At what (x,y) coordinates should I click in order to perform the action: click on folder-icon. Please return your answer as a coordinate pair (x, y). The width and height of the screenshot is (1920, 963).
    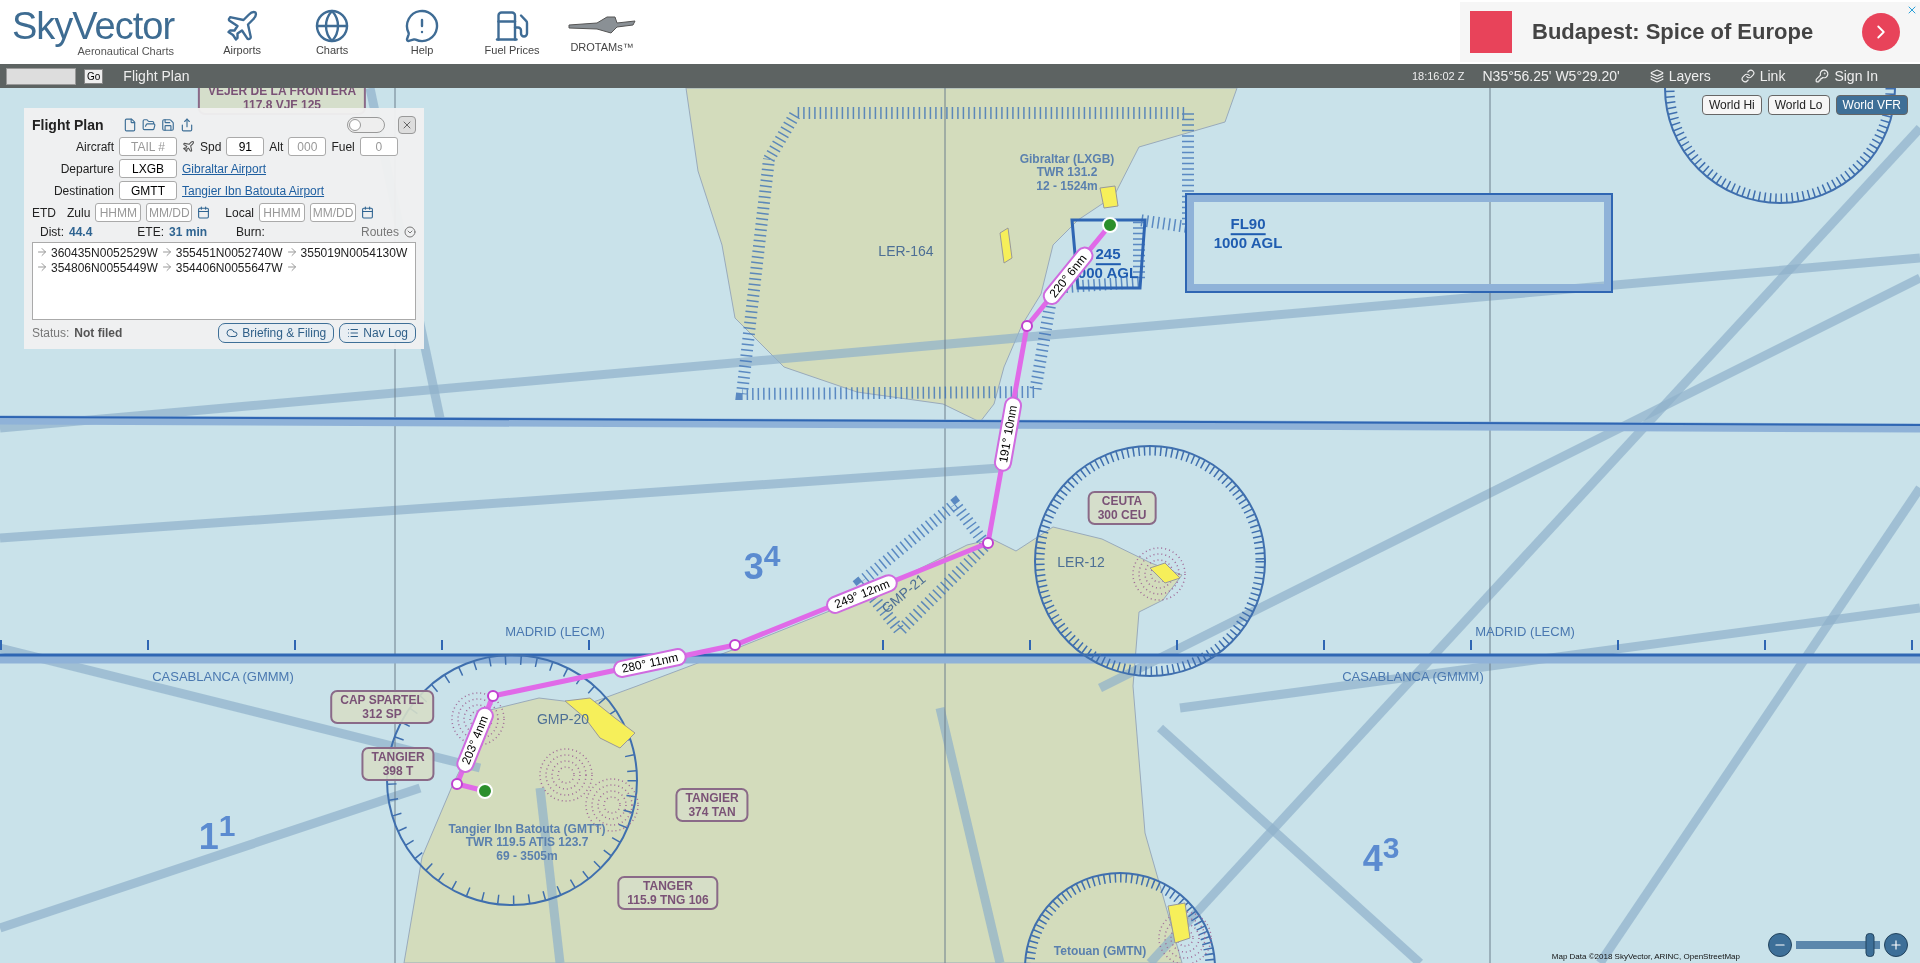
    Looking at the image, I should click on (148, 125).